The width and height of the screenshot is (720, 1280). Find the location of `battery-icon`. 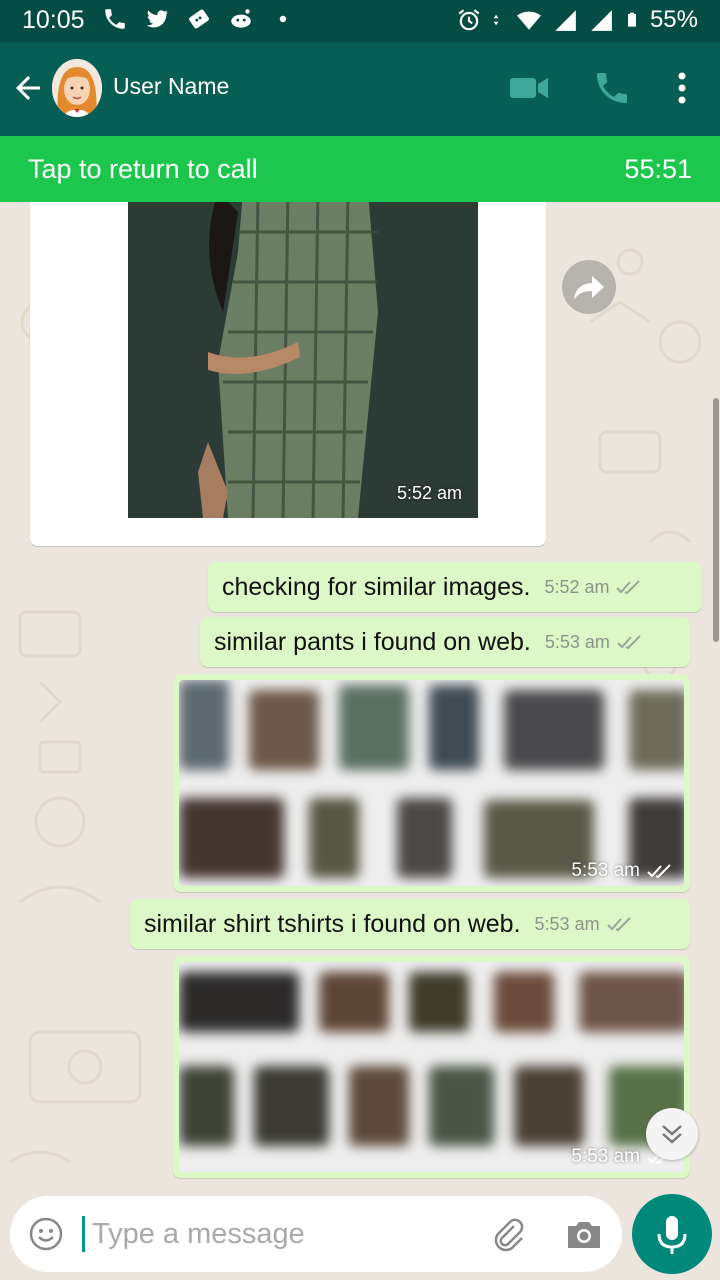

battery-icon is located at coordinates (631, 19).